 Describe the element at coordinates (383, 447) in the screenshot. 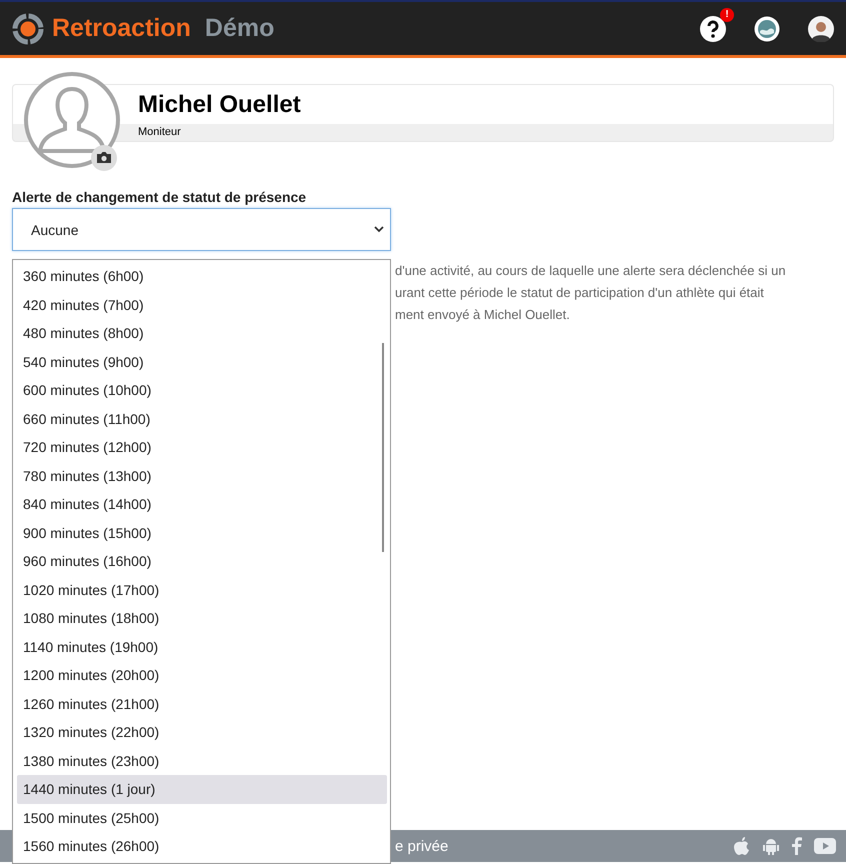

I see `scrollbar-thumb` at that location.